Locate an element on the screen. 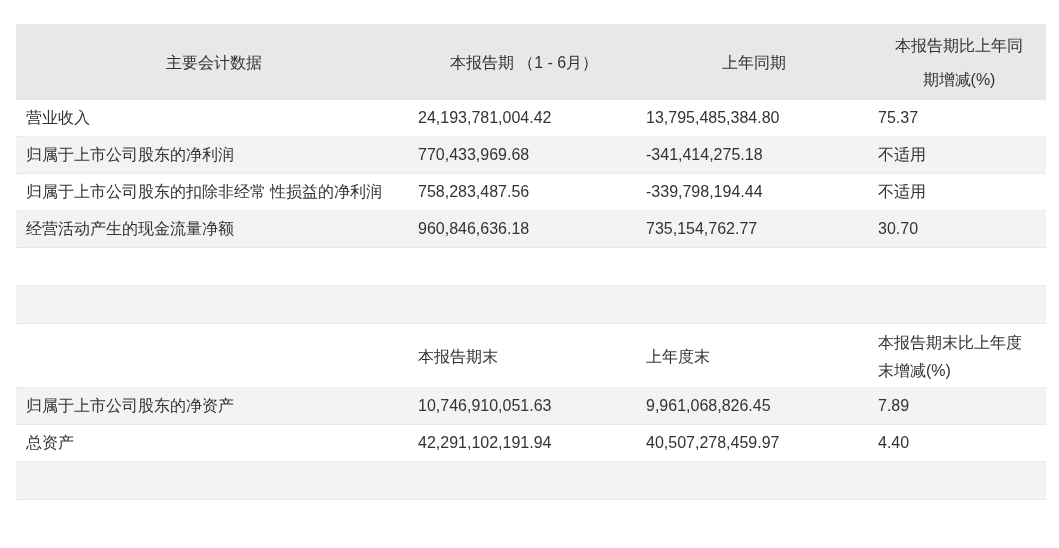 This screenshot has width=1059, height=548. table-cell-text: 13,795,485,384.80 is located at coordinates (713, 118).